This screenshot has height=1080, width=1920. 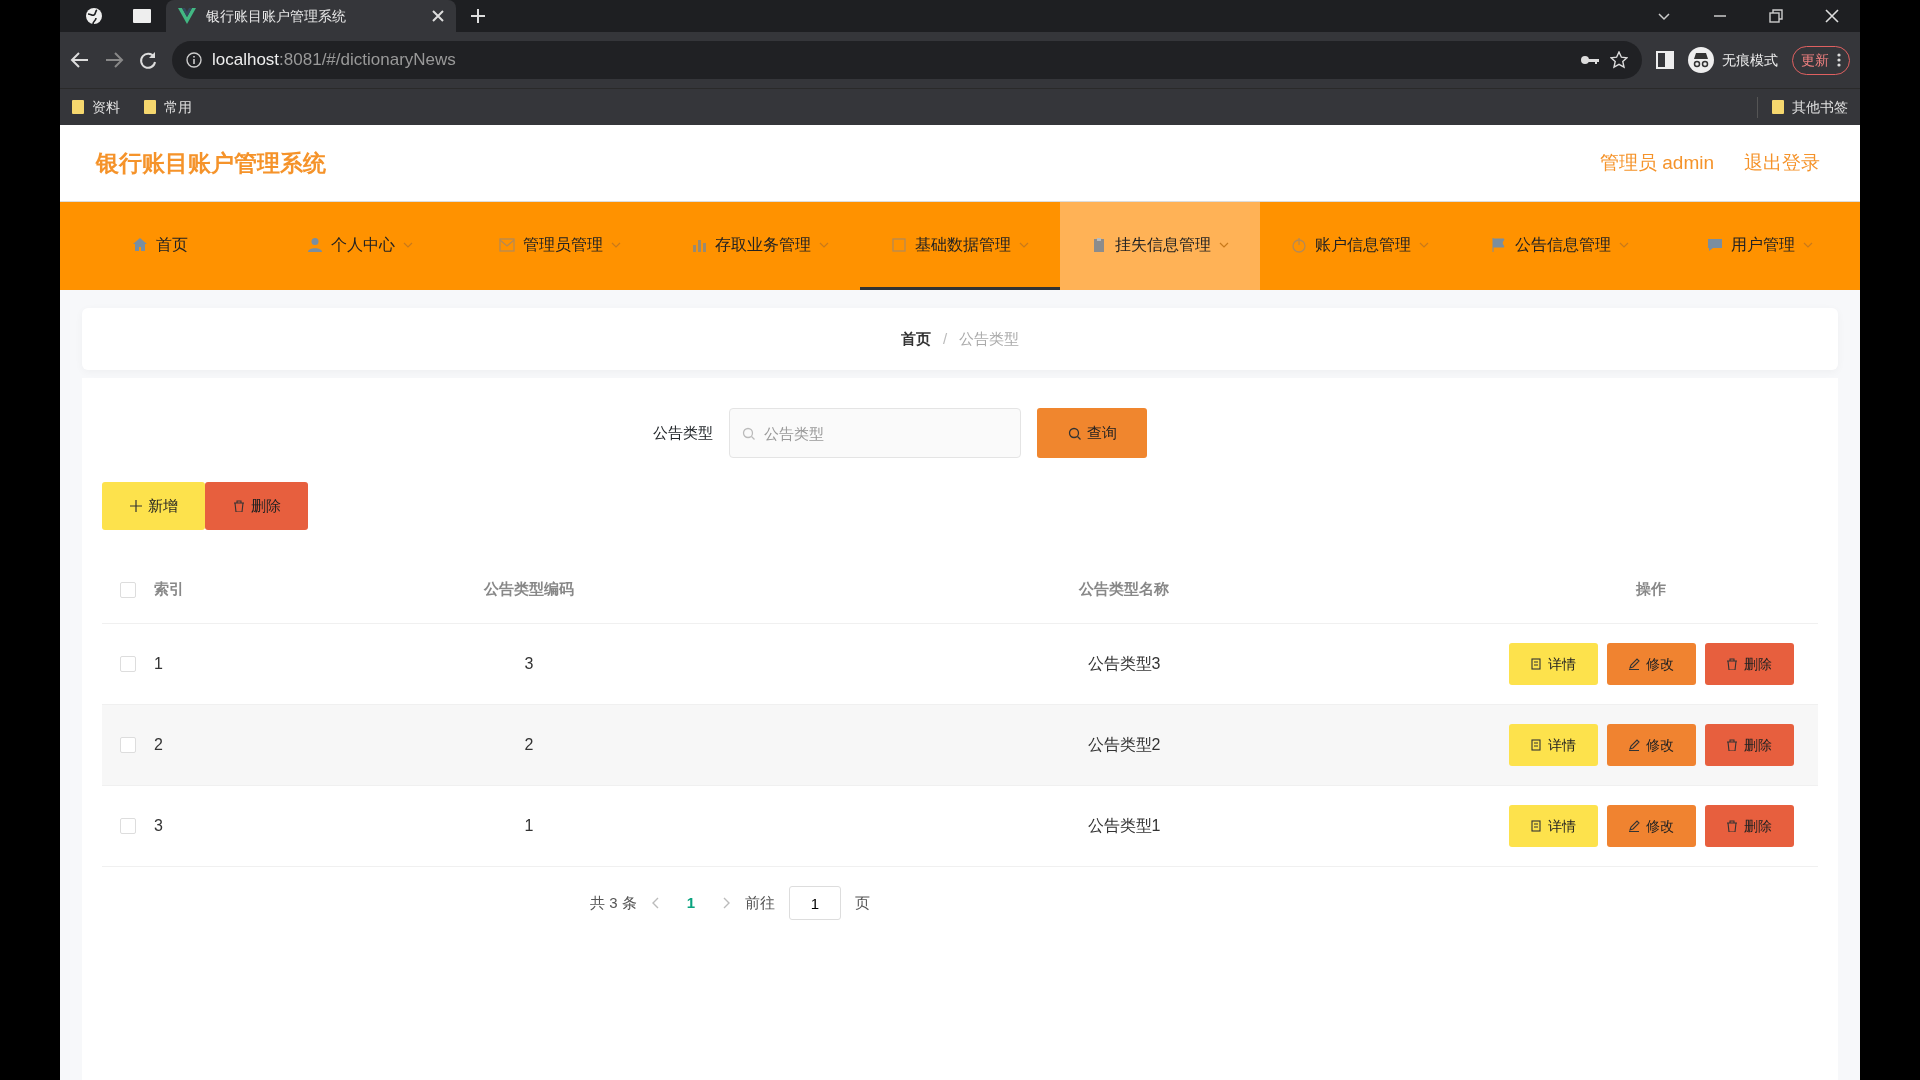 What do you see at coordinates (169, 589) in the screenshot?
I see `column-header: 索引` at bounding box center [169, 589].